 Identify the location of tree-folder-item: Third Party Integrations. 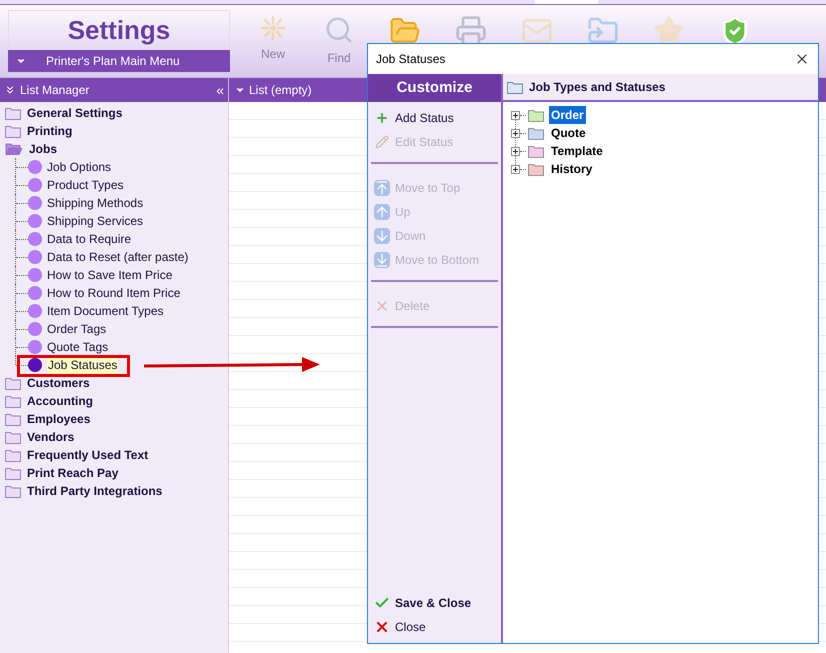
(116, 491).